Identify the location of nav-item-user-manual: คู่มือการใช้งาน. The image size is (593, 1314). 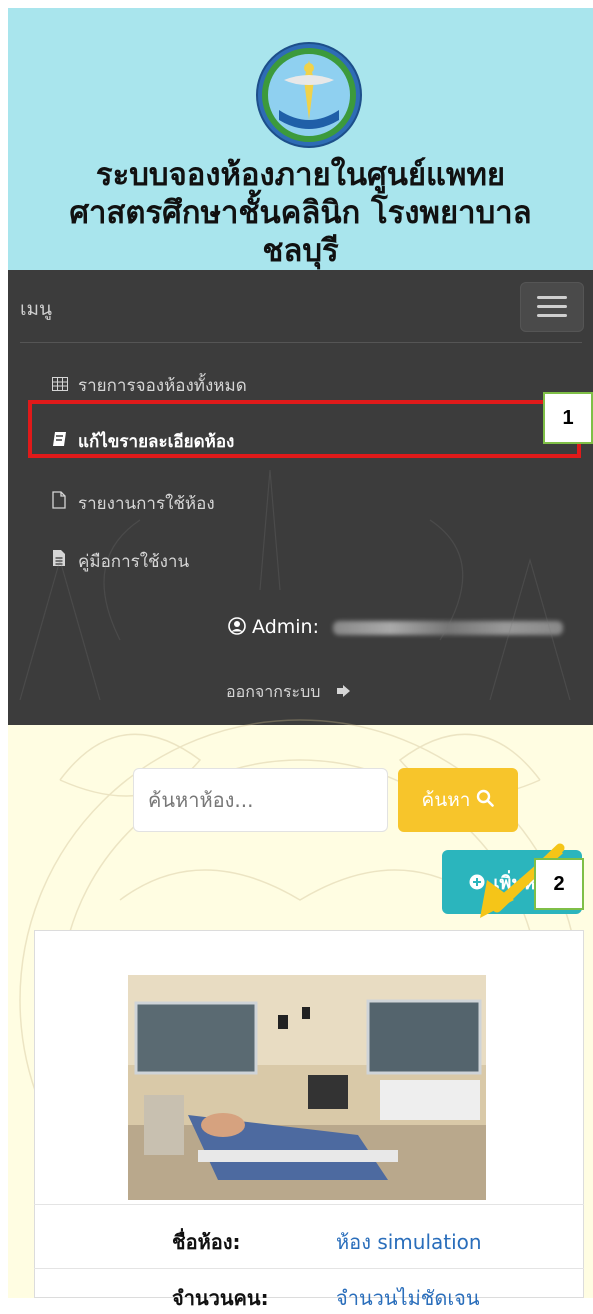
(120, 561).